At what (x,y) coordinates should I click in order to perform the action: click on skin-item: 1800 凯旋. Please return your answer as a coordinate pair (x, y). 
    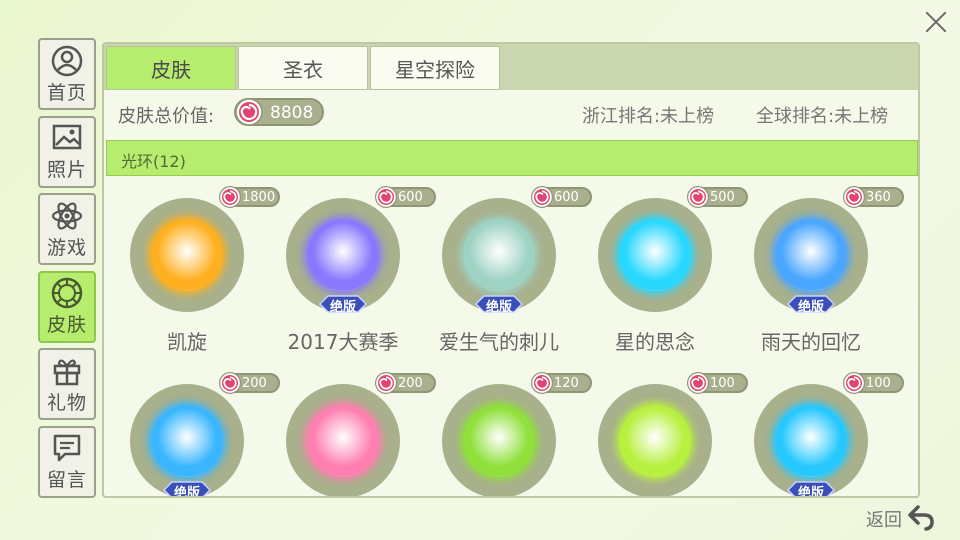
    Looking at the image, I should click on (192, 268).